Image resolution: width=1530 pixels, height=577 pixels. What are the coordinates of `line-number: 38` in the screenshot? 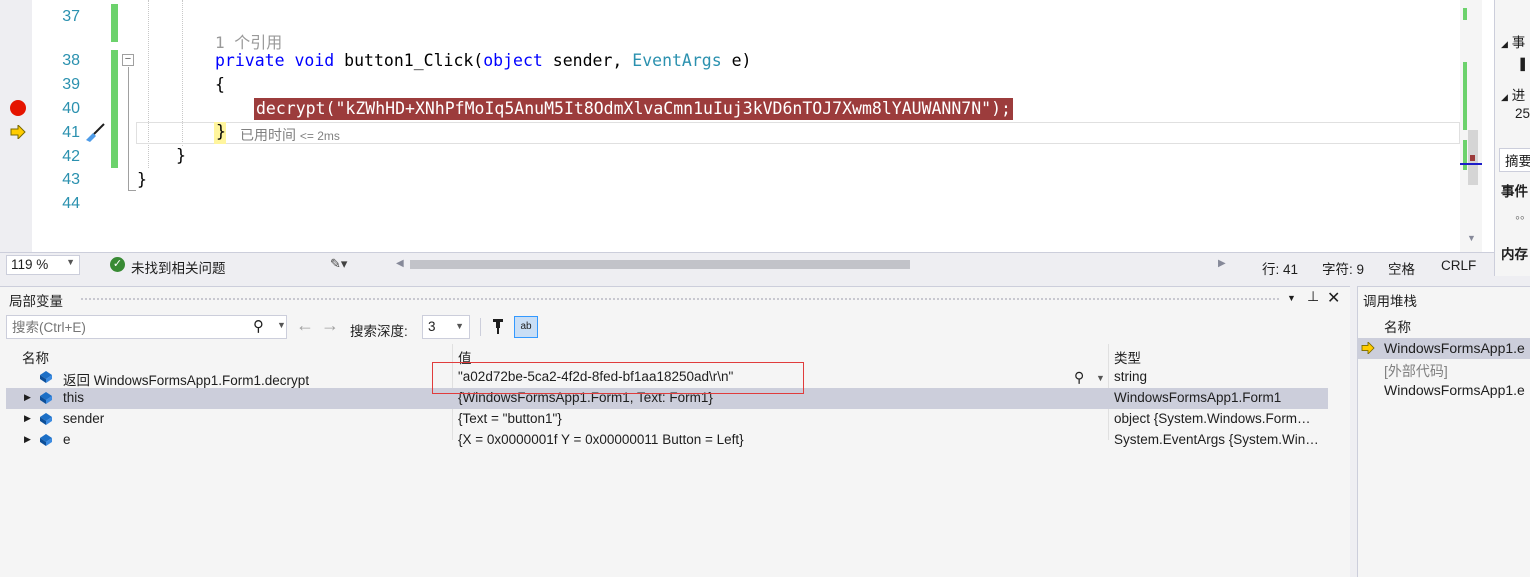 It's located at (71, 60).